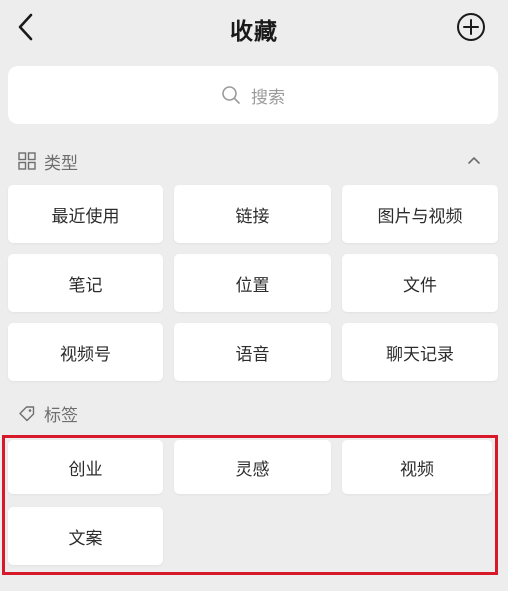 The image size is (508, 591). I want to click on add-circle-icon, so click(471, 27).